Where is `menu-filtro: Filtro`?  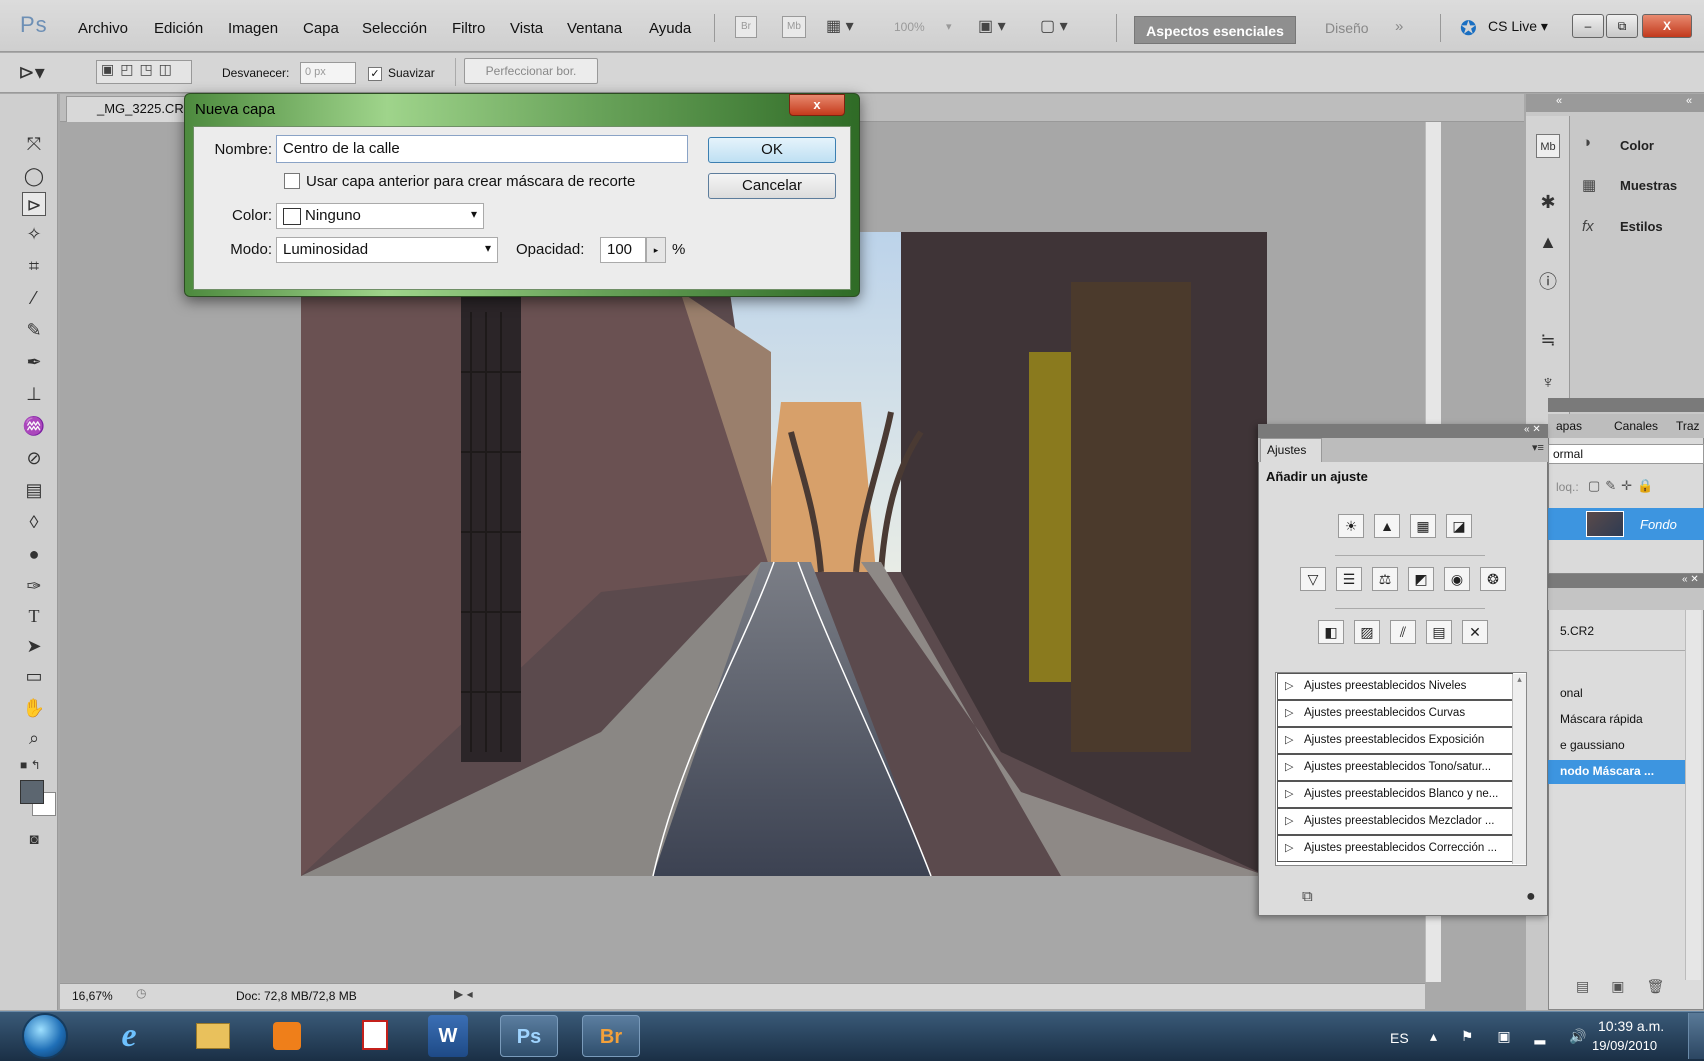
menu-filtro: Filtro is located at coordinates (468, 28).